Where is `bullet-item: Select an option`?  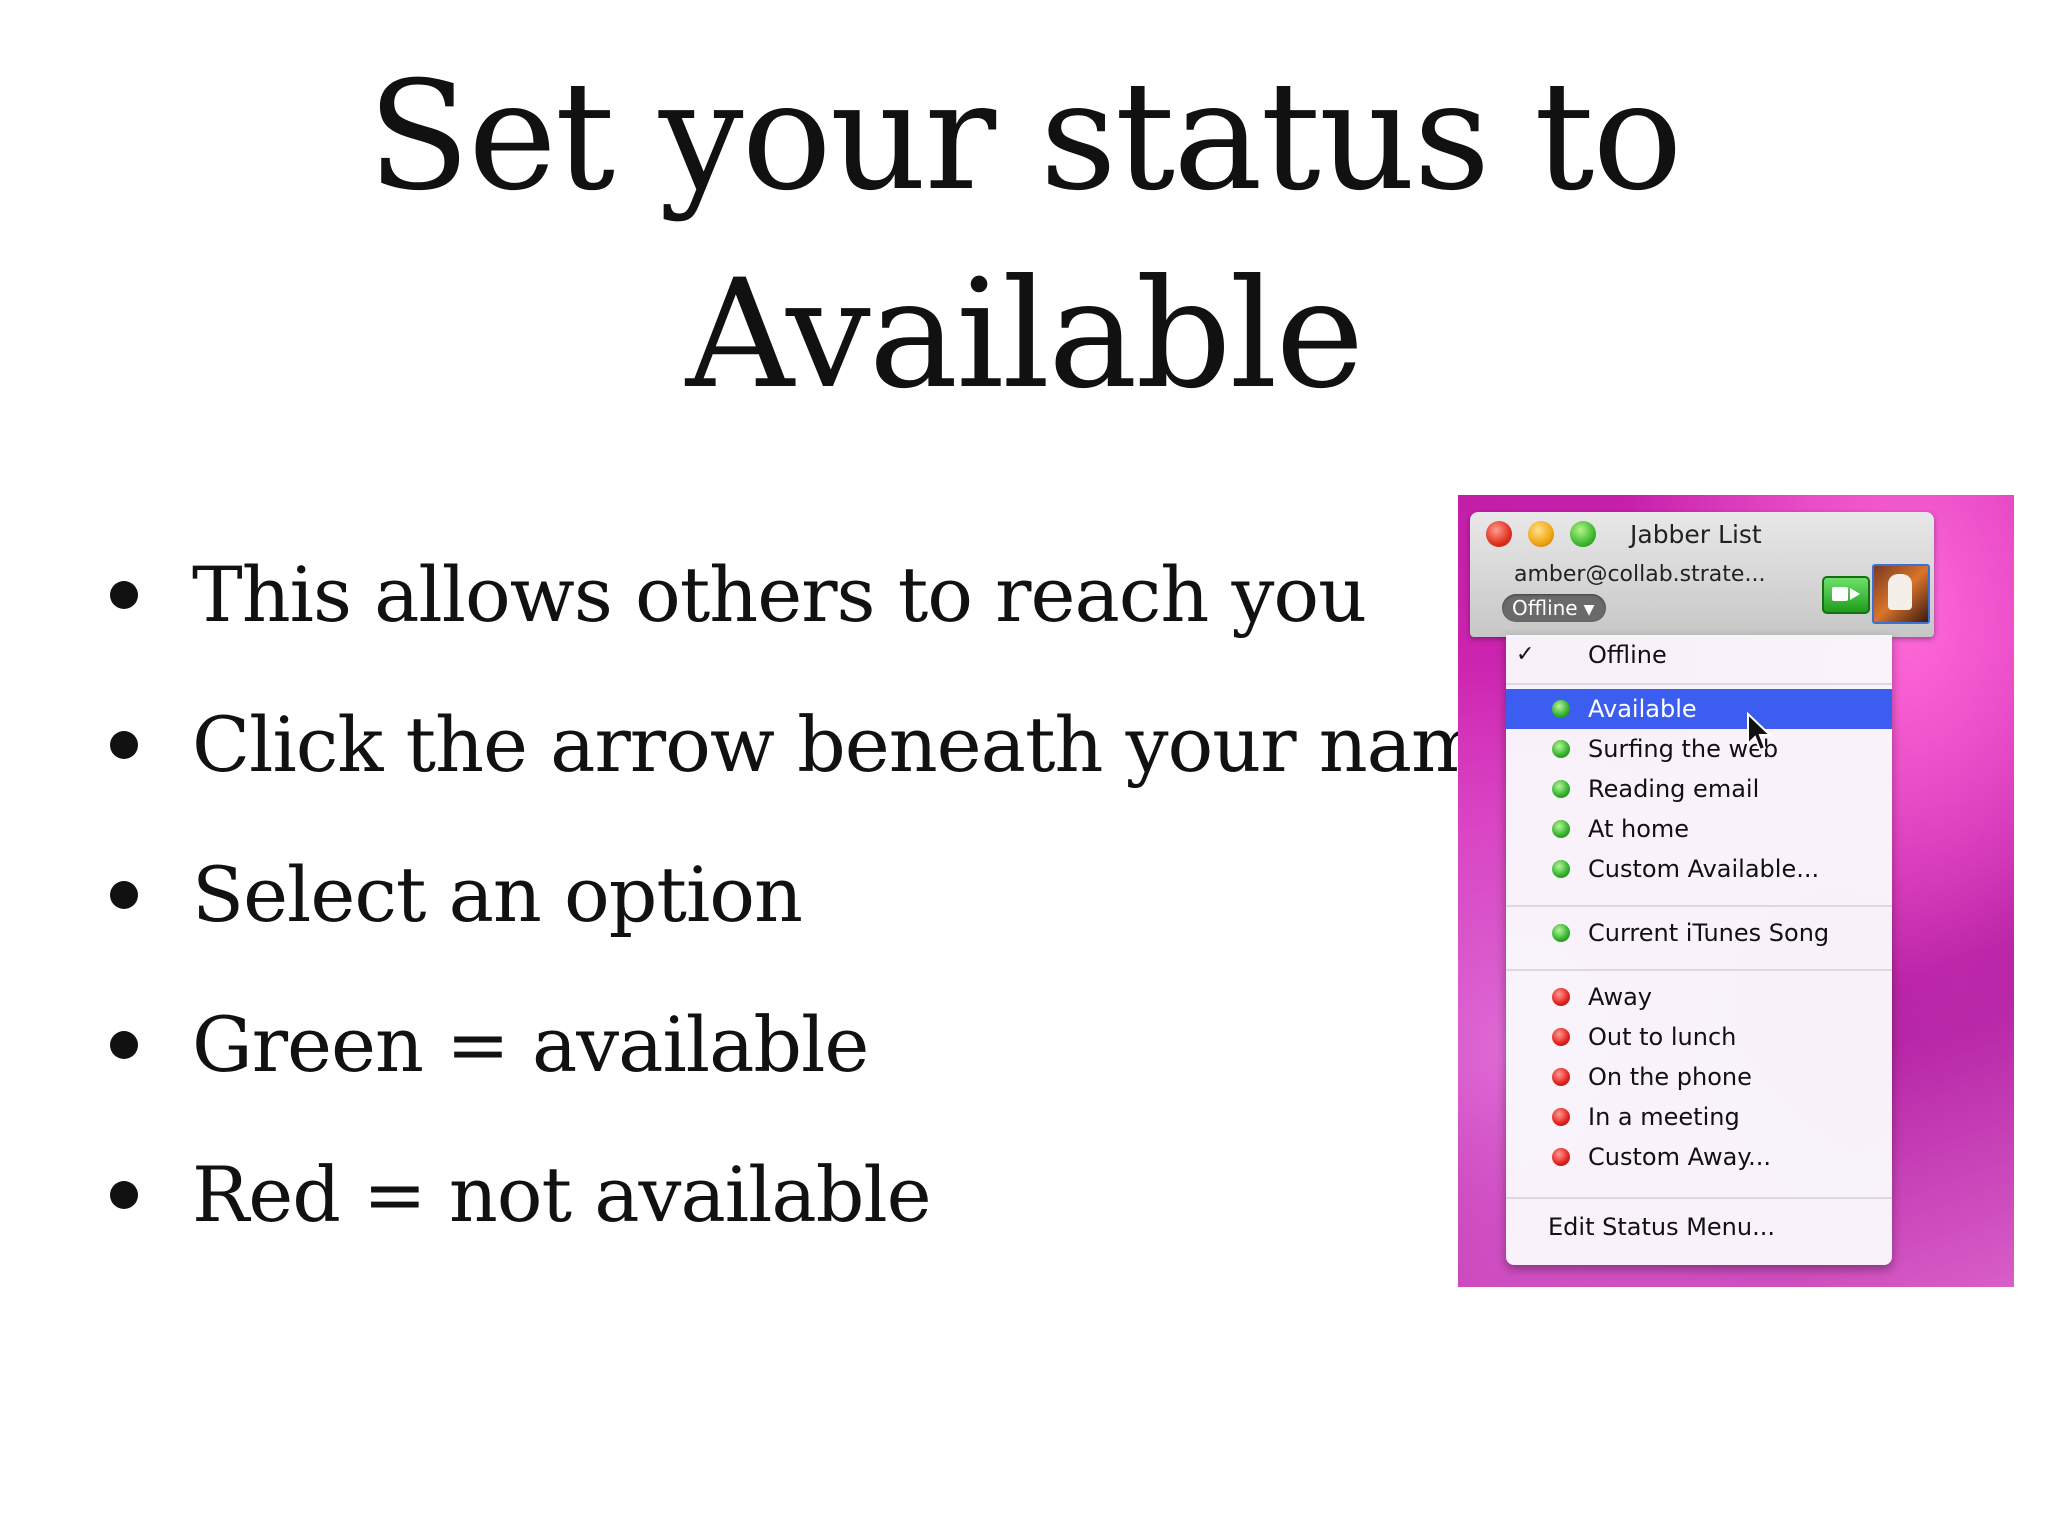
bullet-item: Select an option is located at coordinates (813, 895).